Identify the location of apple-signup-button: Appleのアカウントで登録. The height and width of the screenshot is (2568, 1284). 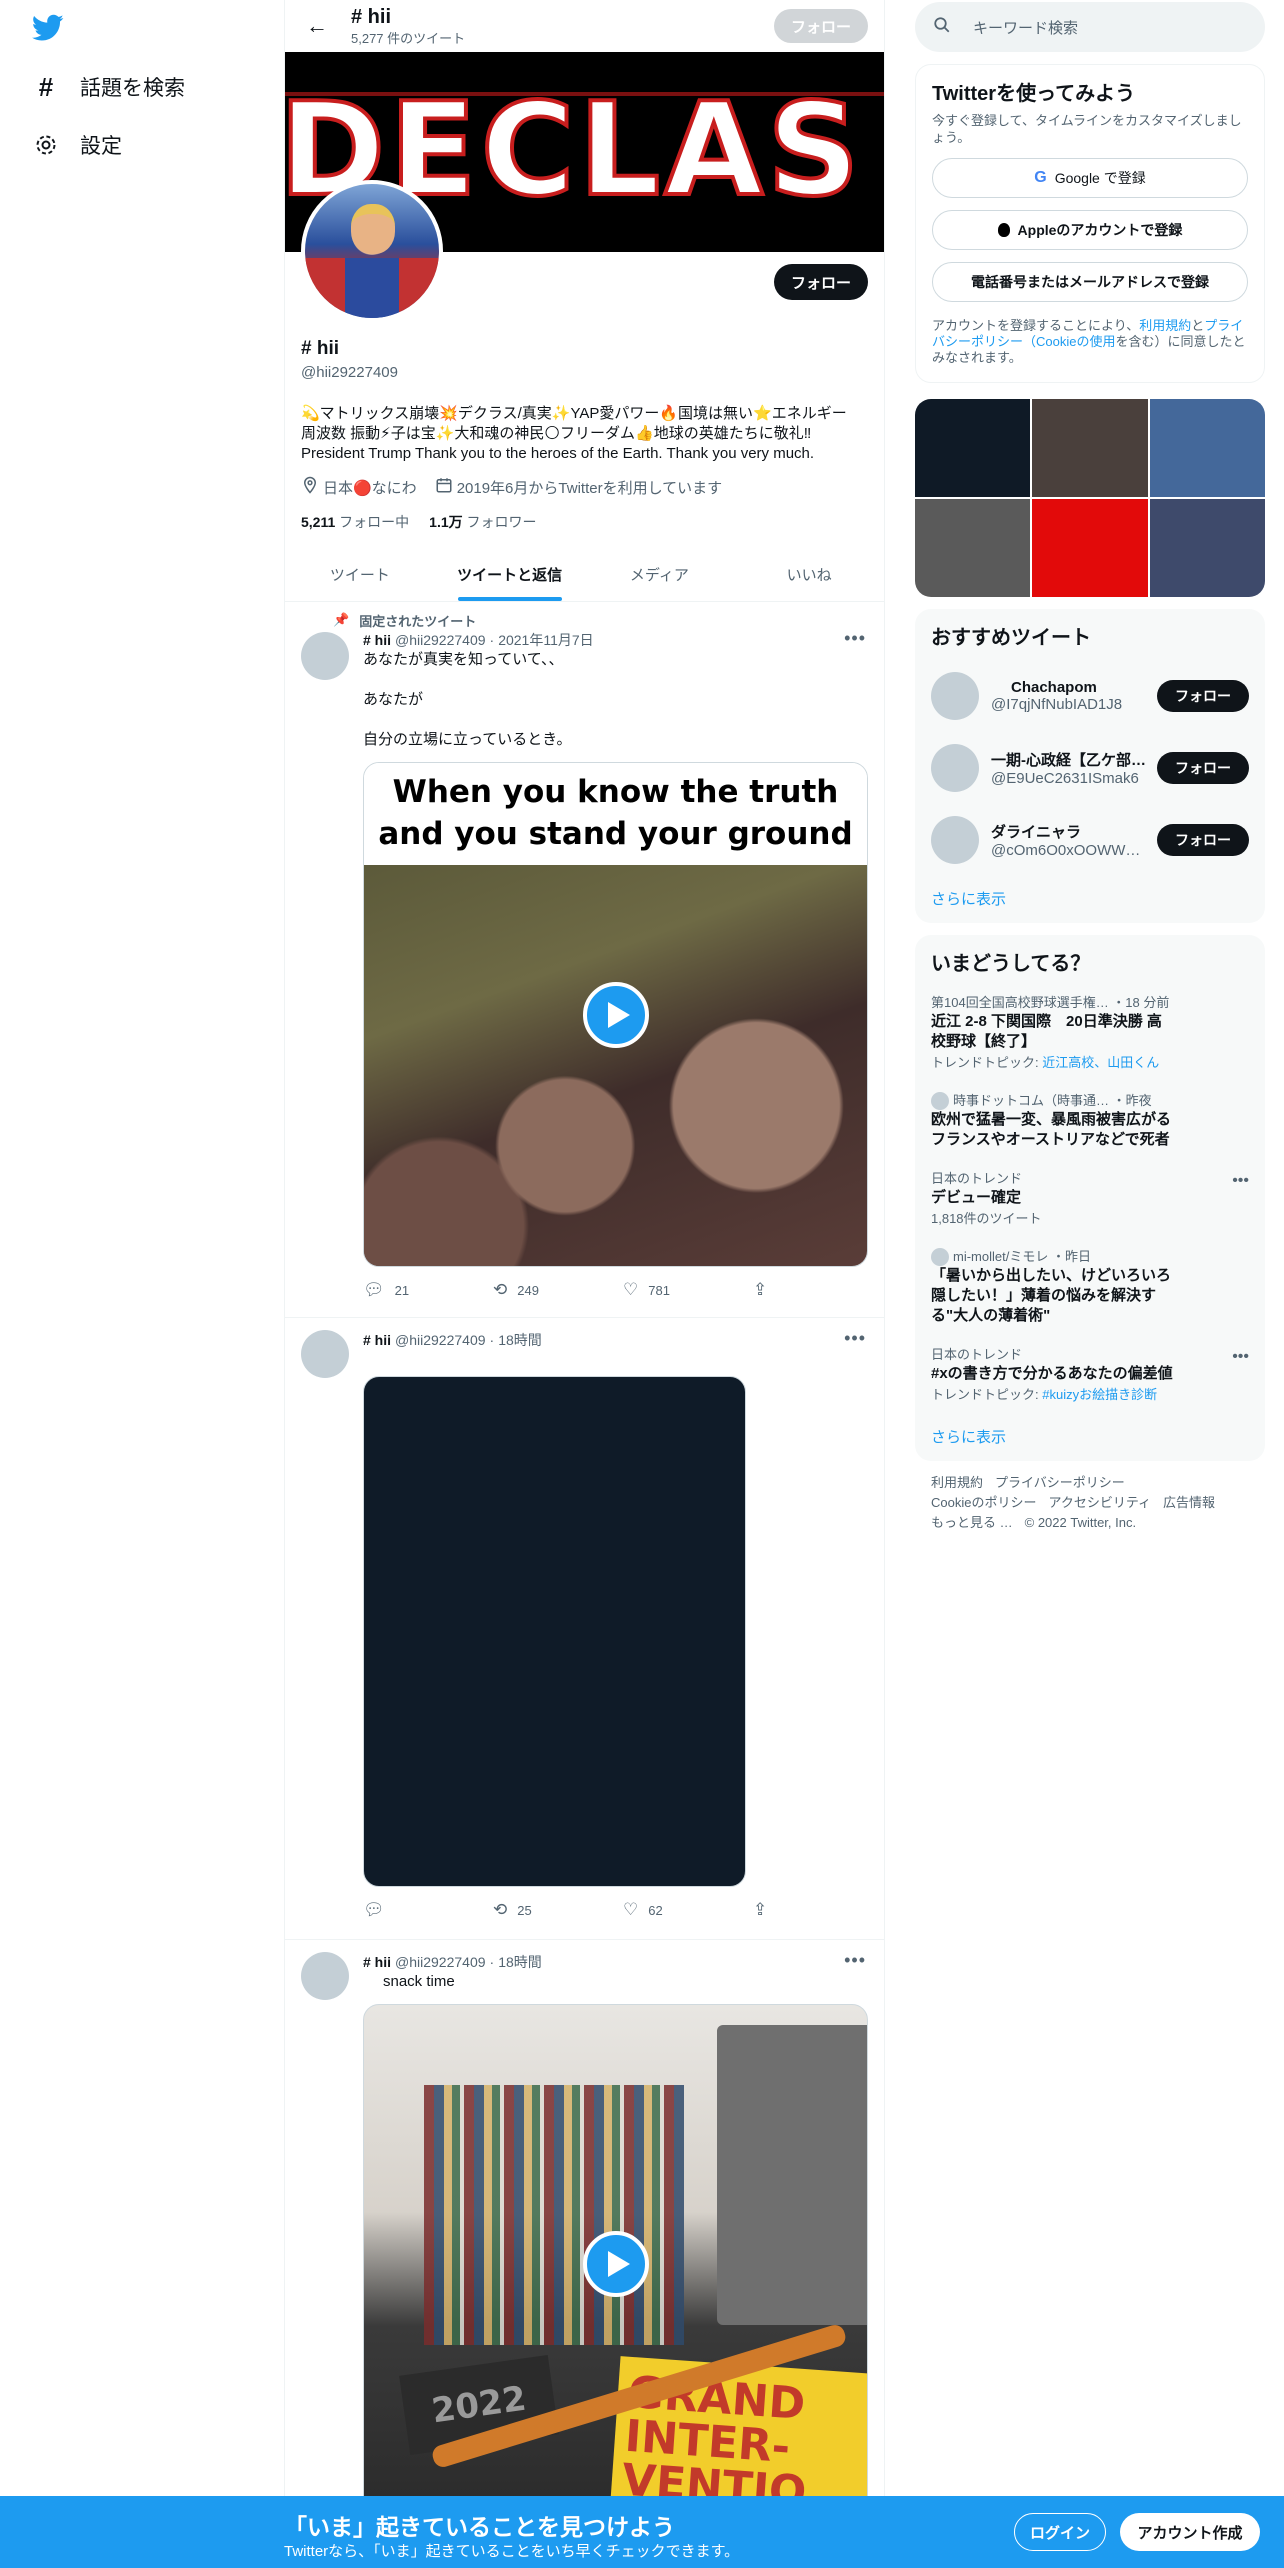
(1090, 230).